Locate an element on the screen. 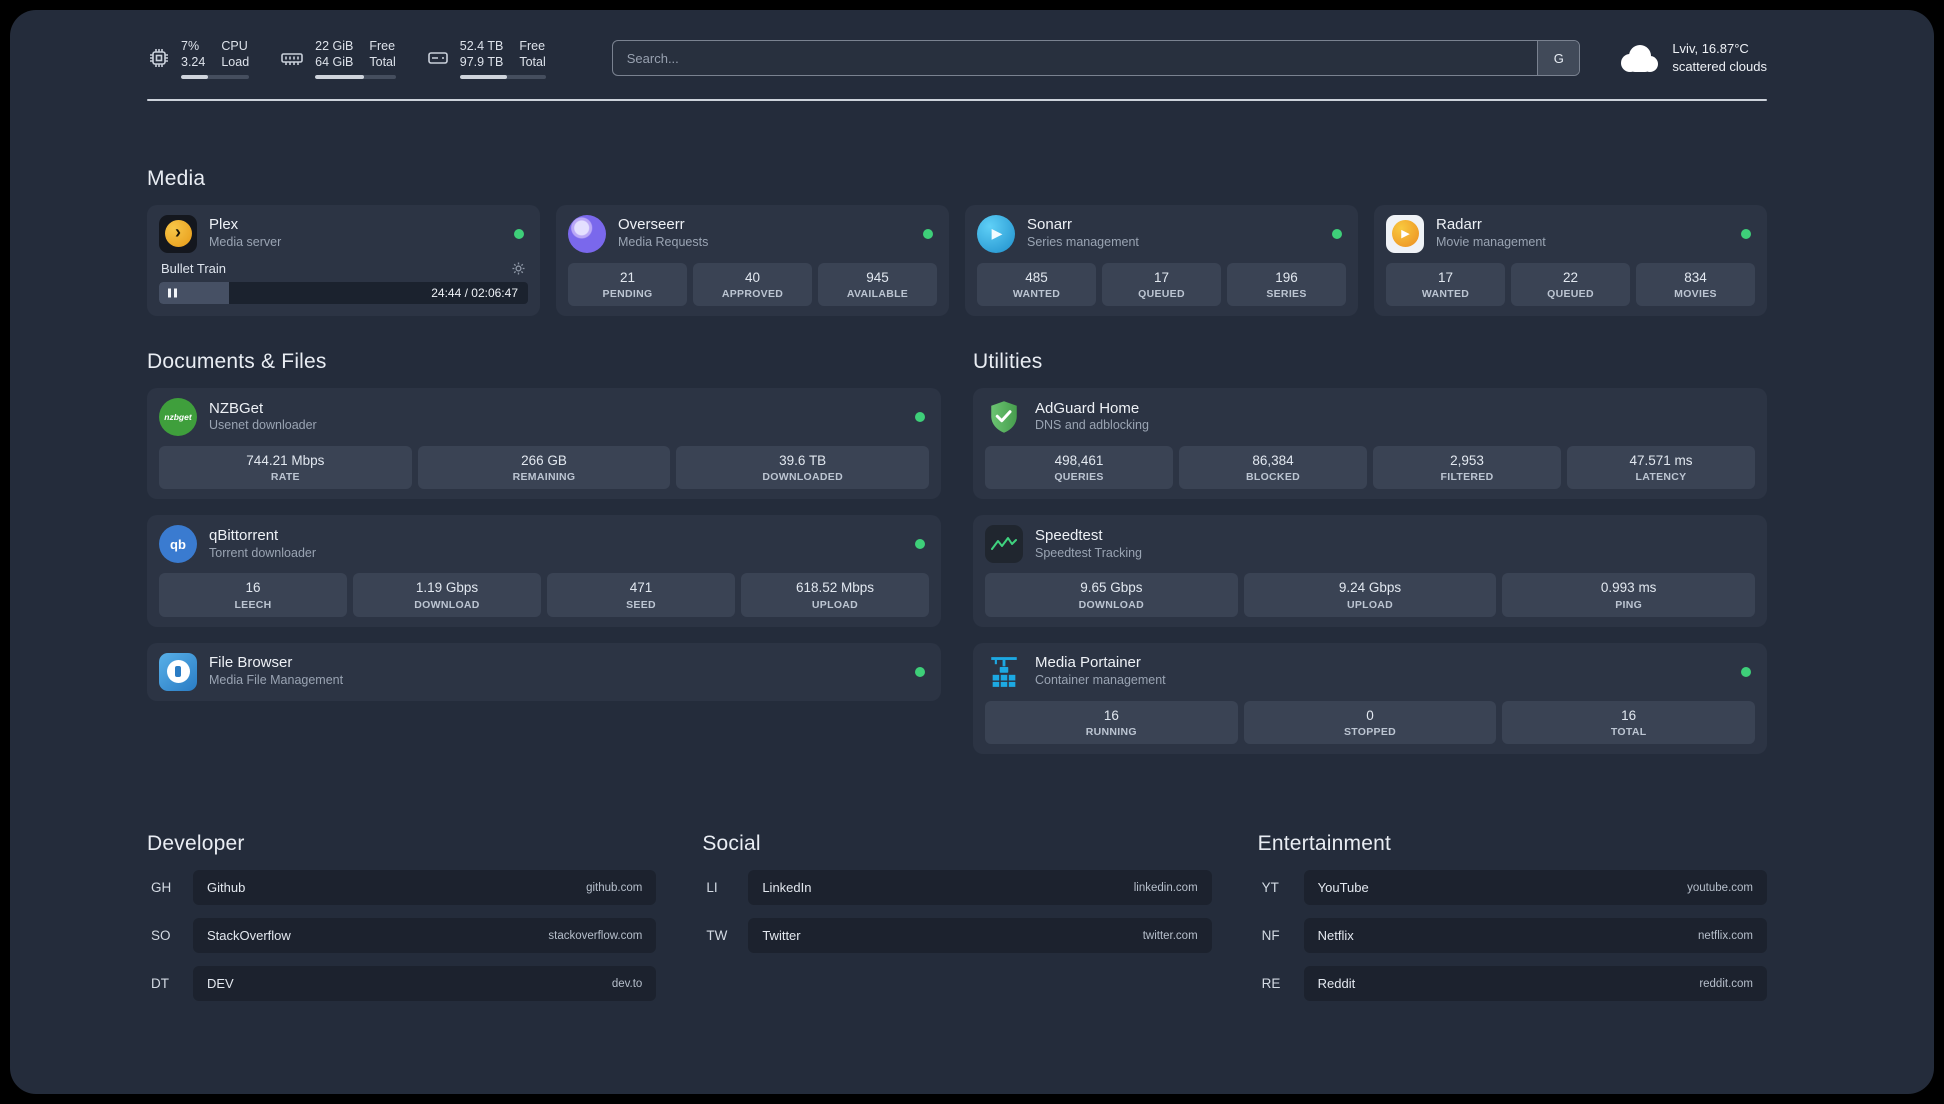 The width and height of the screenshot is (1944, 1104). service-name: AdGuard Home is located at coordinates (1087, 408).